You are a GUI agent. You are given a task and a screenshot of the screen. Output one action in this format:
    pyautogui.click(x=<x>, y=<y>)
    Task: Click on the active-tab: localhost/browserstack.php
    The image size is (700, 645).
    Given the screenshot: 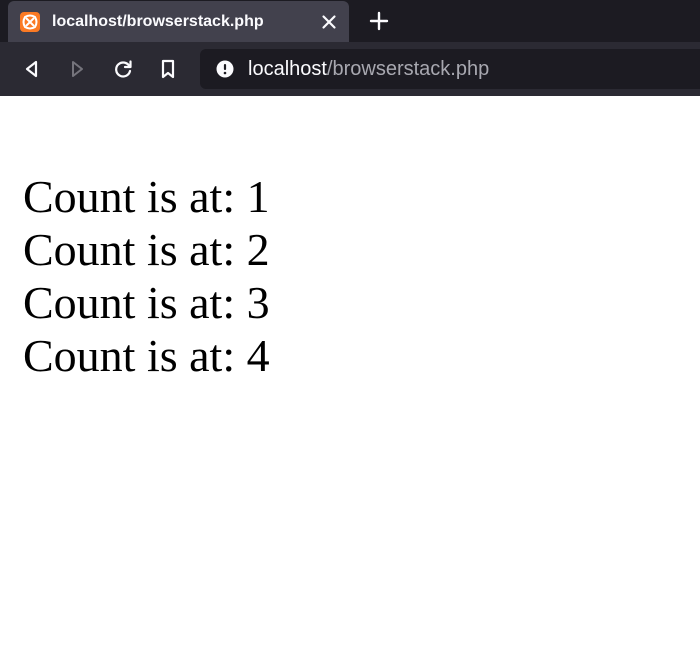 What is the action you would take?
    pyautogui.click(x=178, y=21)
    